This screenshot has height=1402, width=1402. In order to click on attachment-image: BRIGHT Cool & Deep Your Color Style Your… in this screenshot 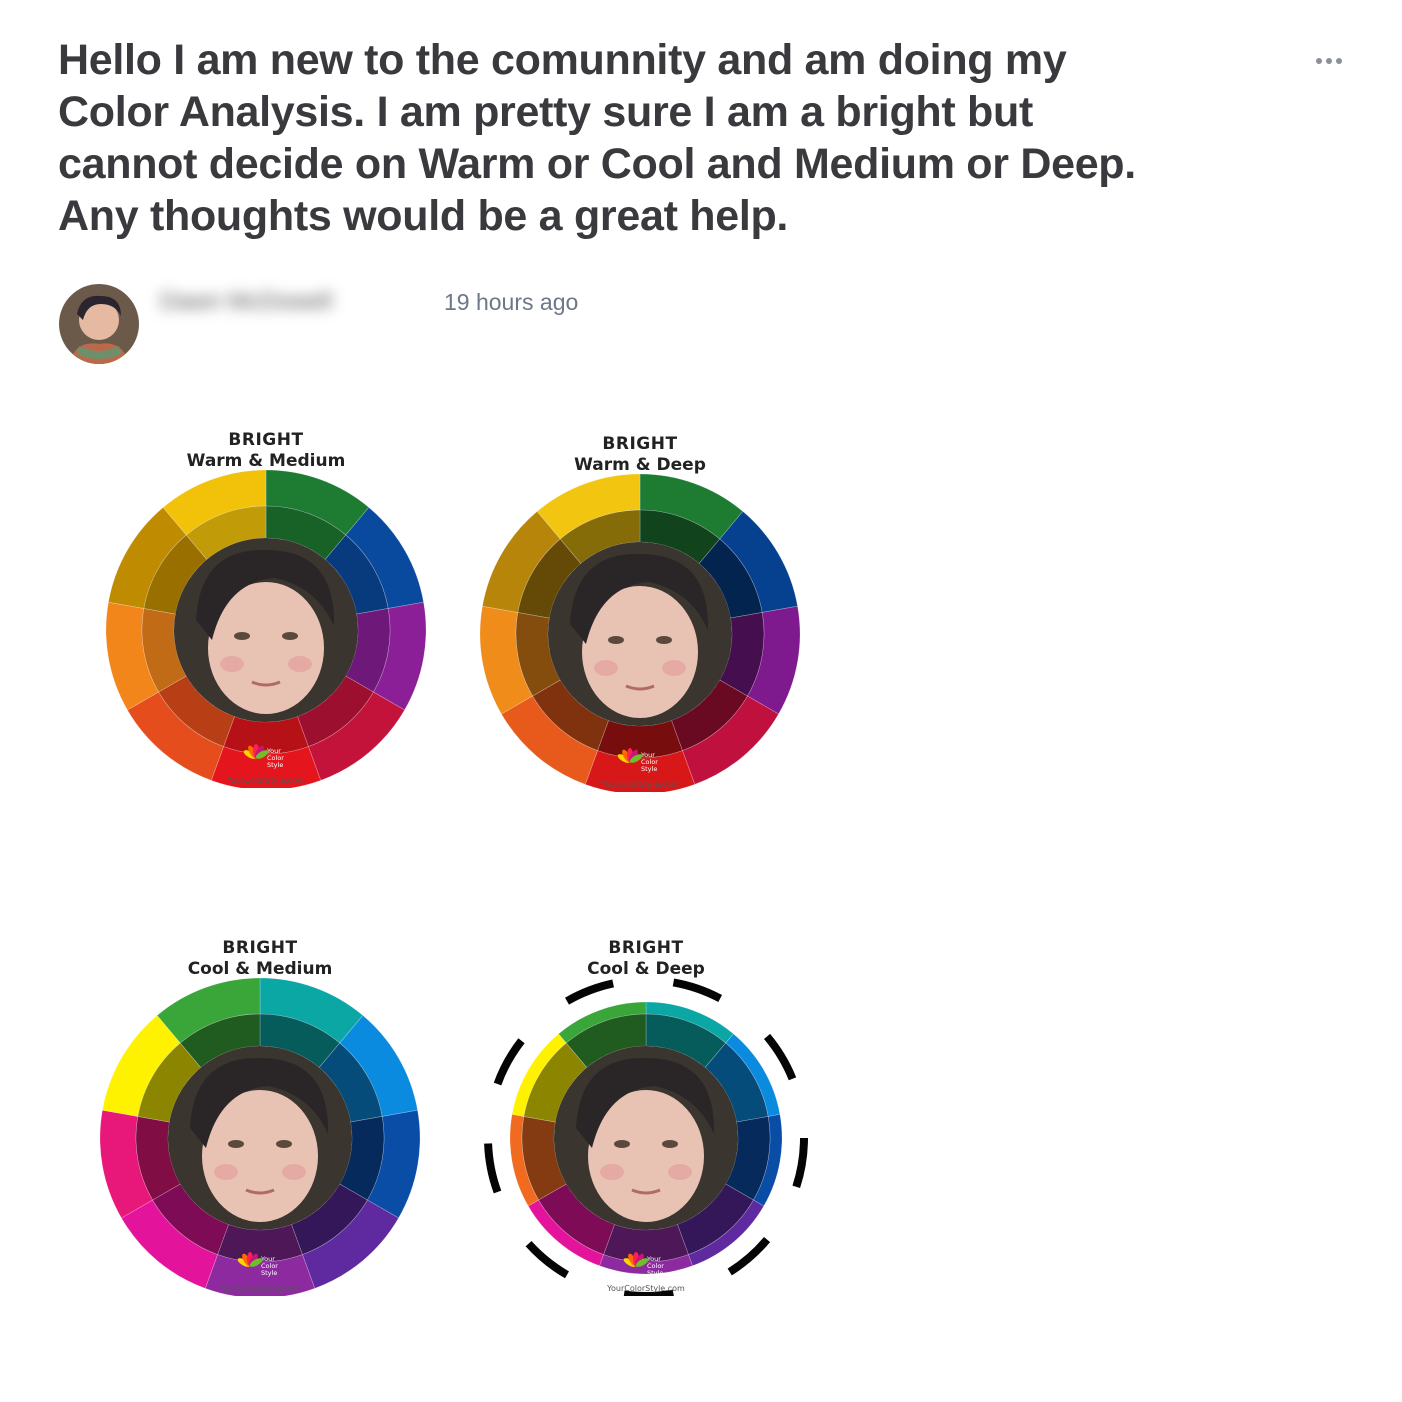, I will do `click(646, 1123)`.